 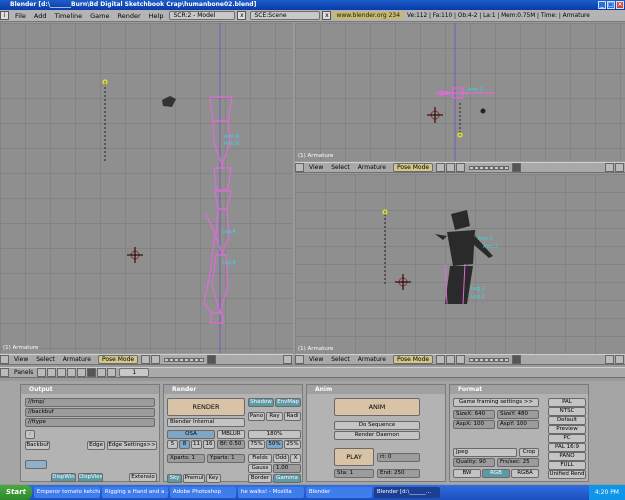 What do you see at coordinates (441, 167) in the screenshot?
I see `draw-type-icon` at bounding box center [441, 167].